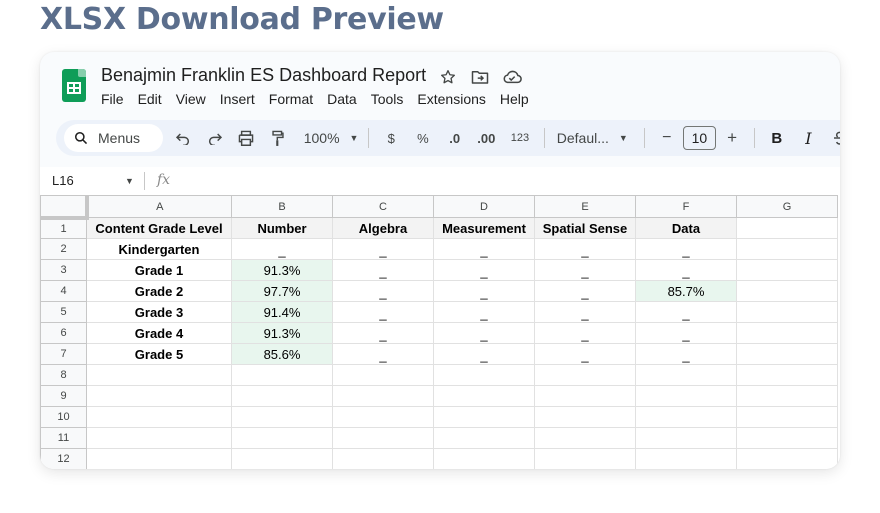 The image size is (880, 513). What do you see at coordinates (282, 354) in the screenshot?
I see `cell: 85.6%` at bounding box center [282, 354].